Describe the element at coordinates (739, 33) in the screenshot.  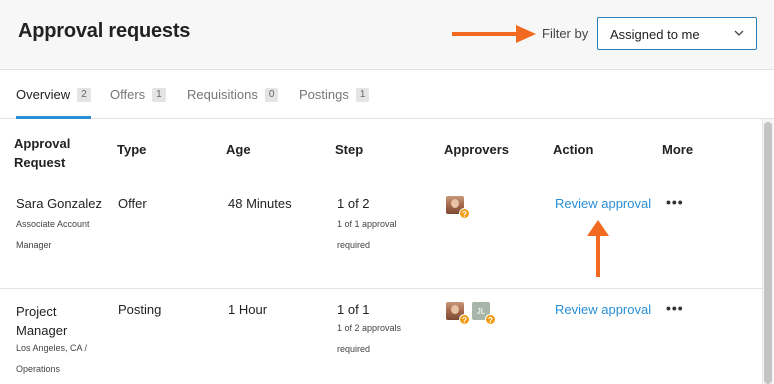
I see `chevron-down-icon` at that location.